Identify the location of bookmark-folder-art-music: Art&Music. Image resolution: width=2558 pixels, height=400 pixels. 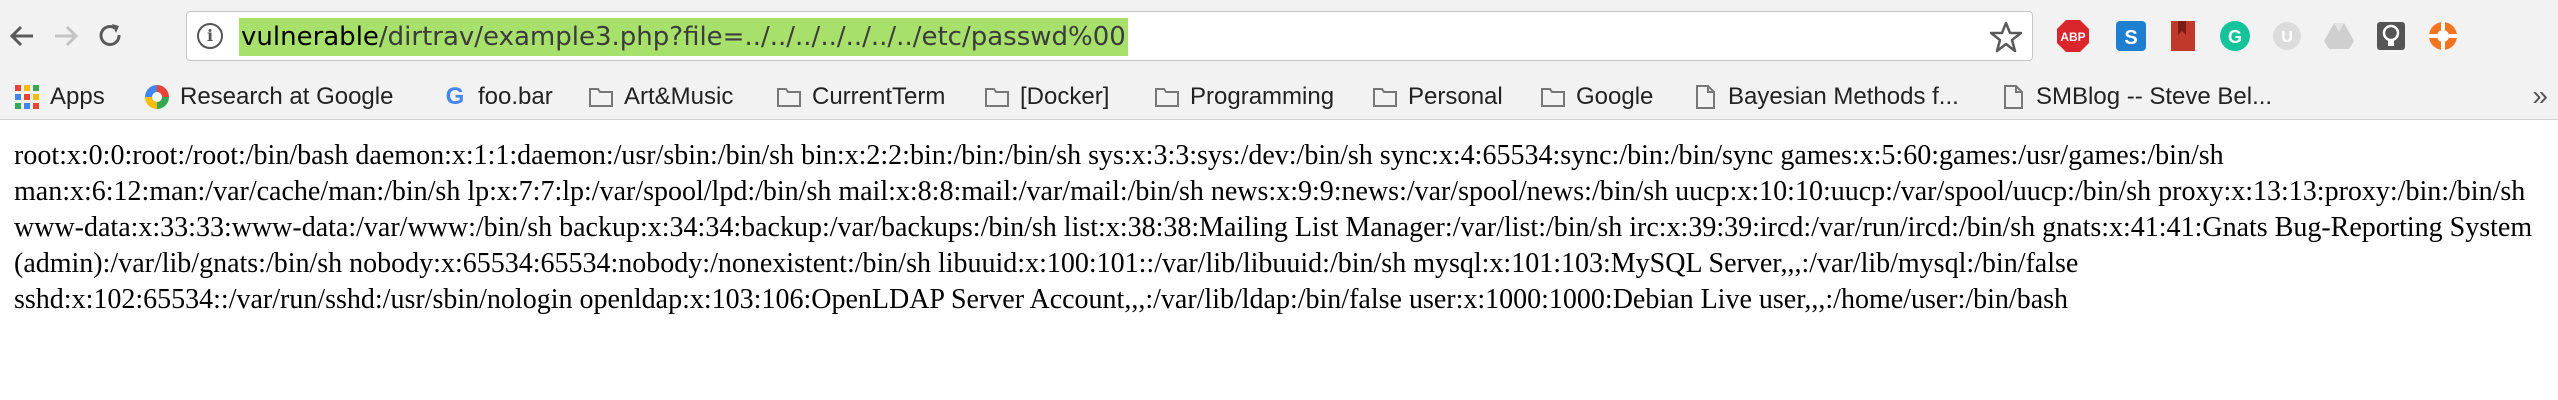
(660, 97).